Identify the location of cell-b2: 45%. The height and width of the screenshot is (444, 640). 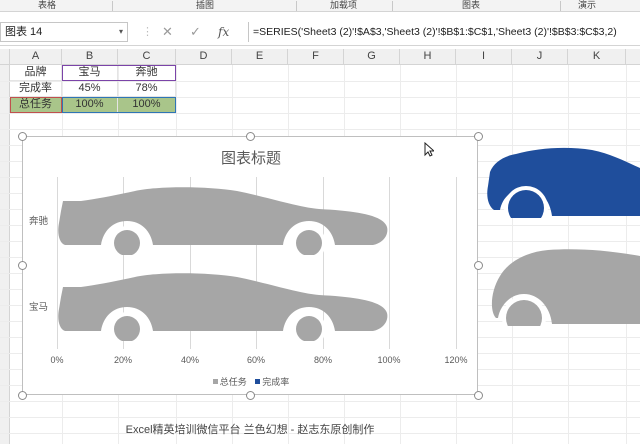
(90, 89).